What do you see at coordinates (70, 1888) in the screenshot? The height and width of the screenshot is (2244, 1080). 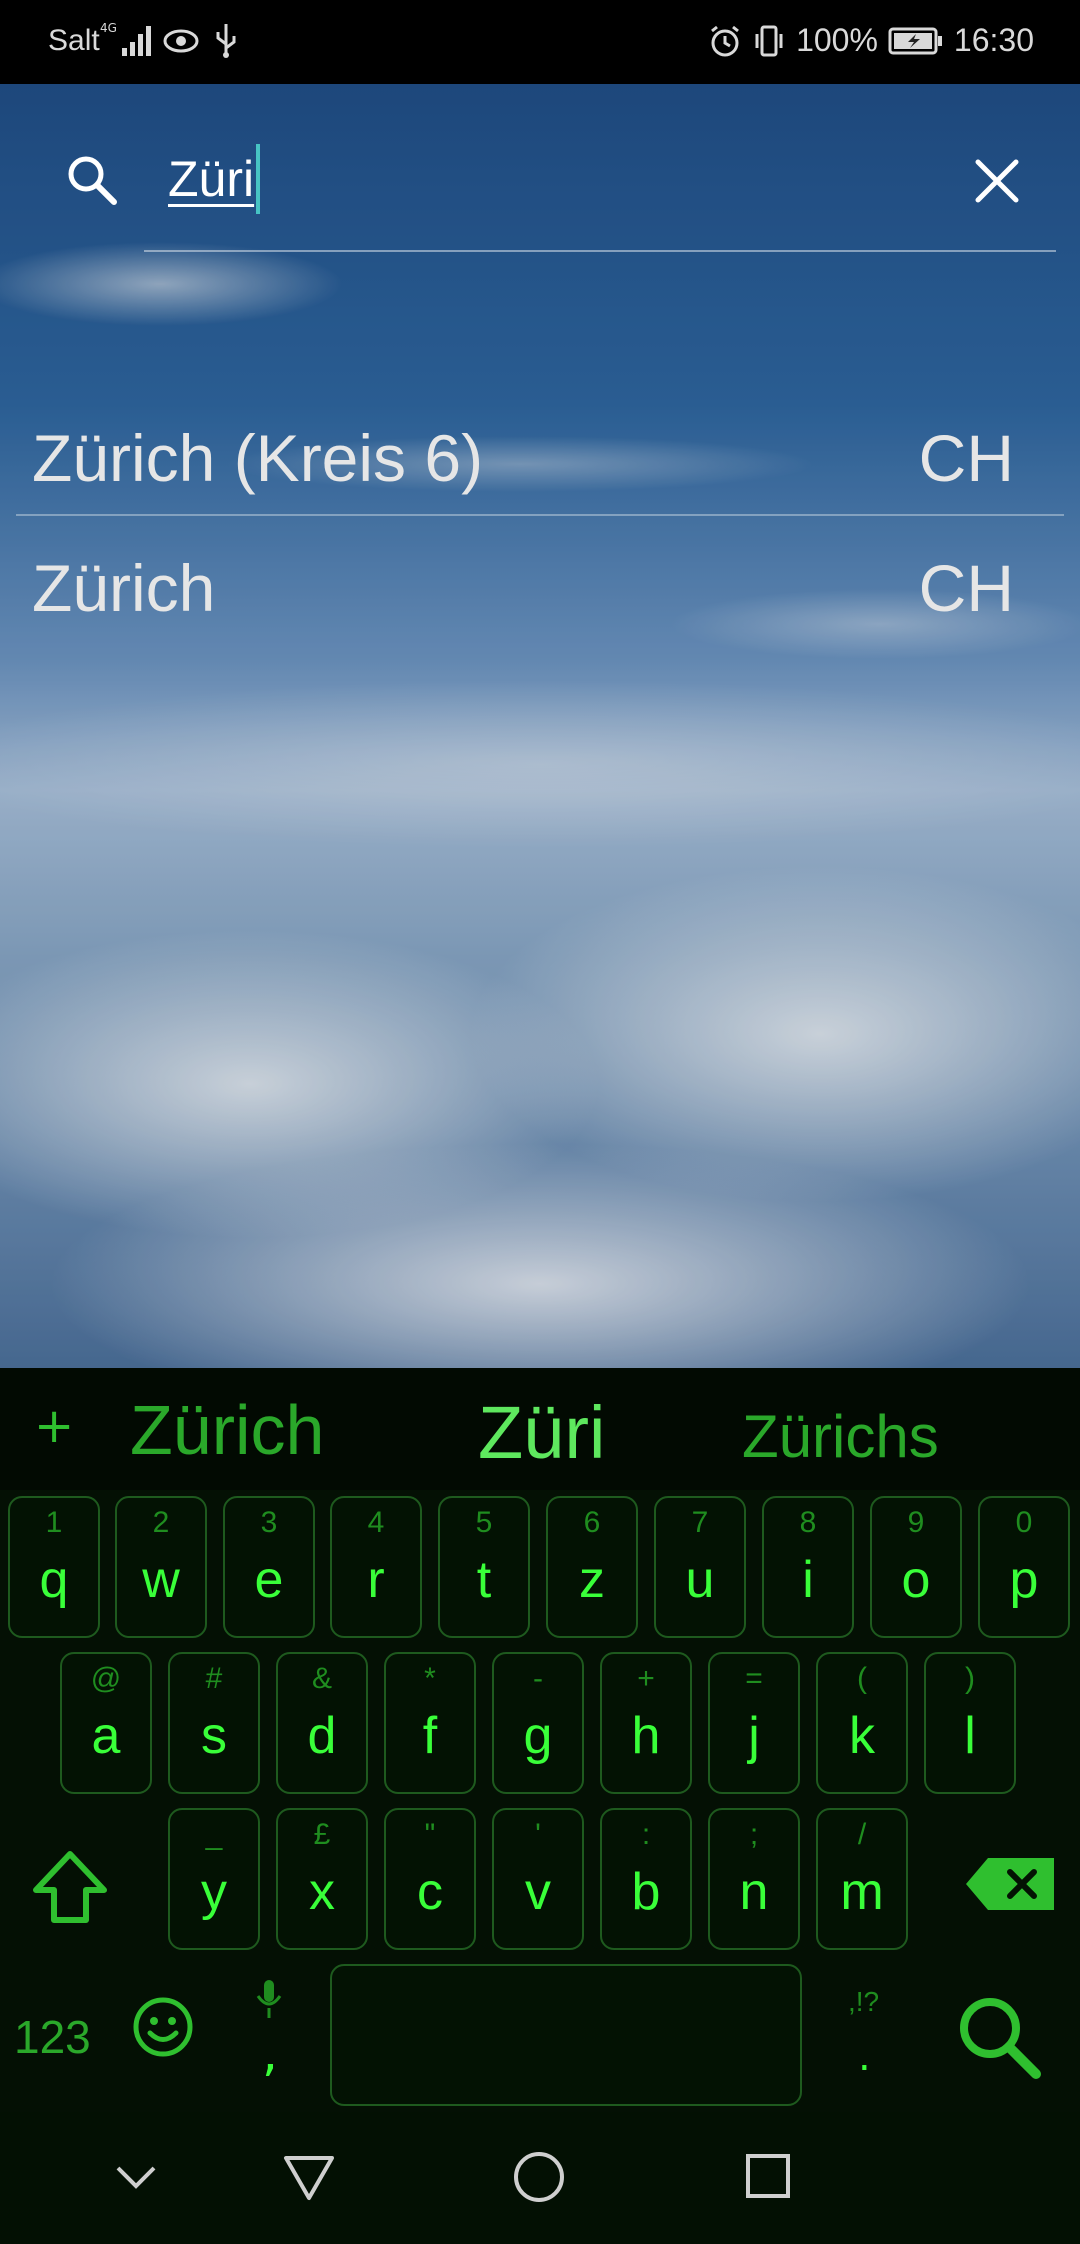 I see `shift-icon` at bounding box center [70, 1888].